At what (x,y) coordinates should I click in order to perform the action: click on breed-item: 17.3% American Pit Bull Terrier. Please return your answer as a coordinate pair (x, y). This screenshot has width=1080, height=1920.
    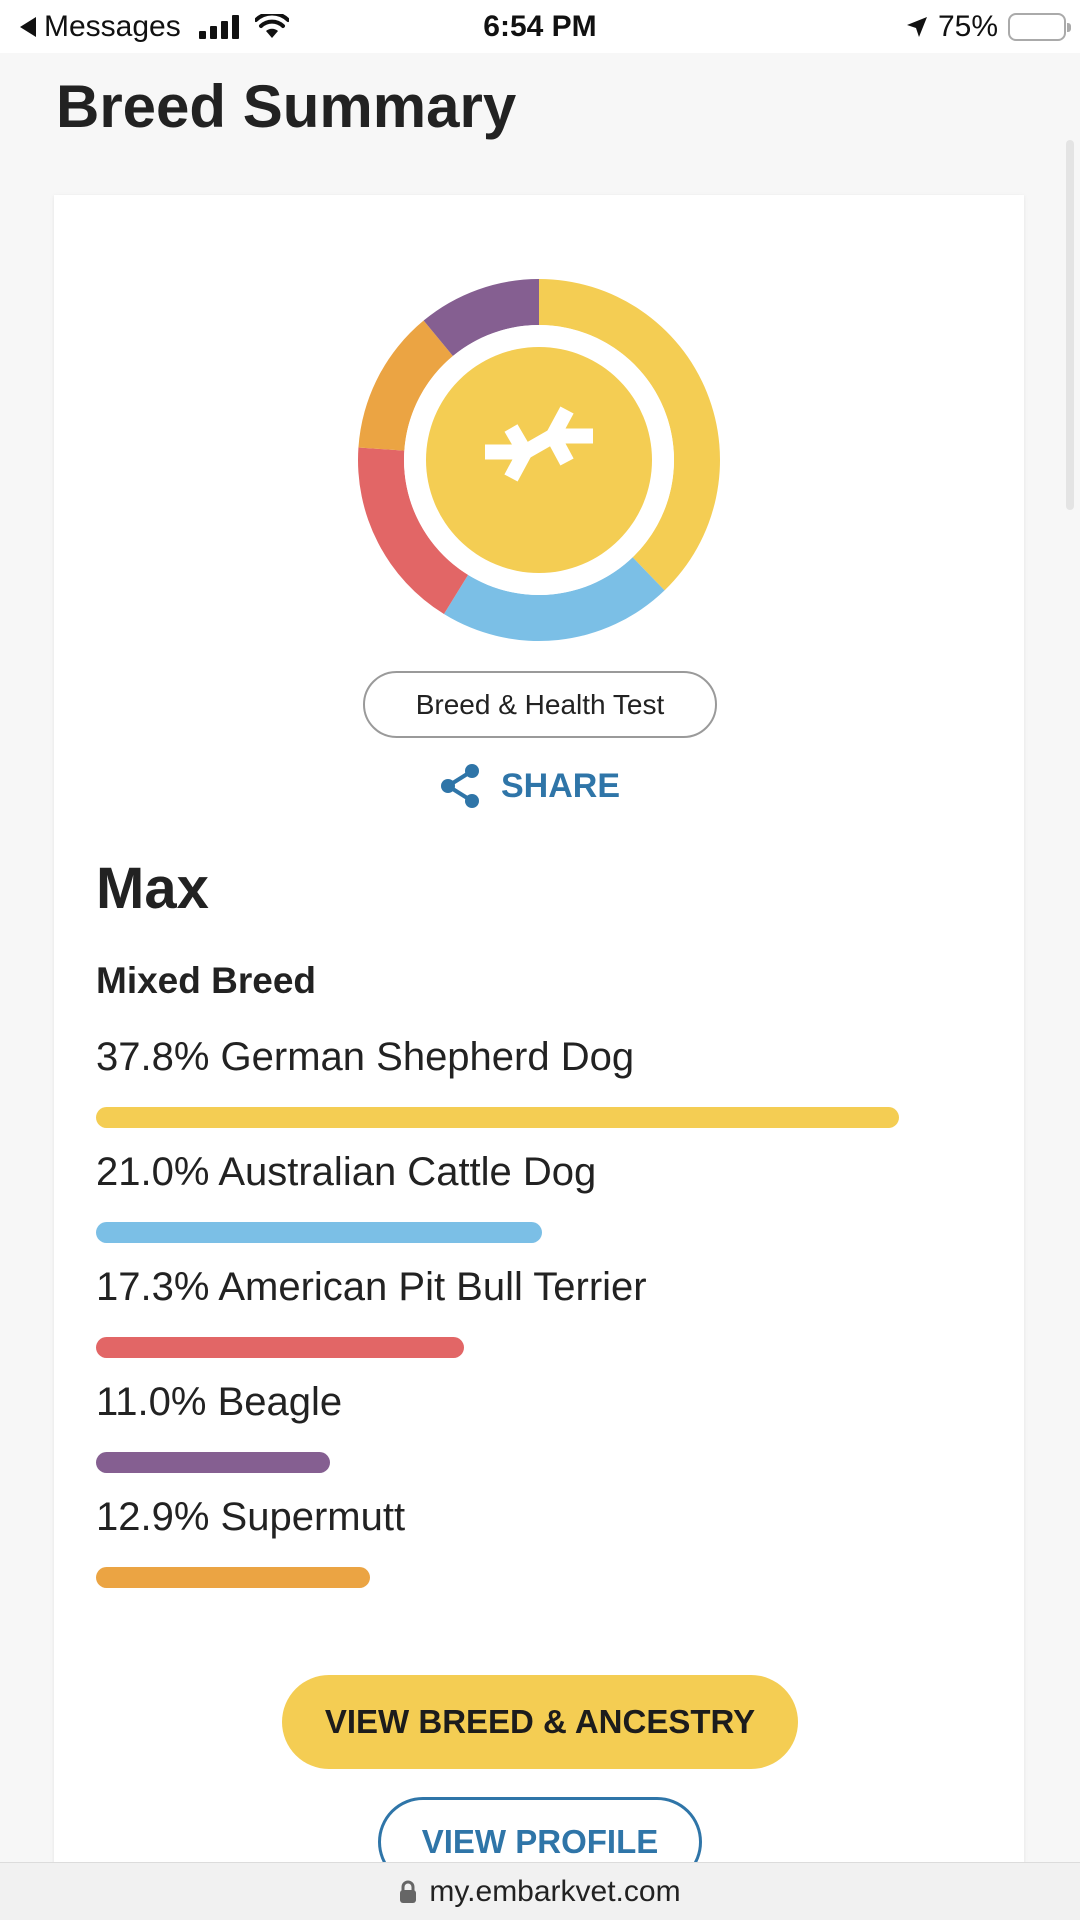
    Looking at the image, I should click on (541, 1322).